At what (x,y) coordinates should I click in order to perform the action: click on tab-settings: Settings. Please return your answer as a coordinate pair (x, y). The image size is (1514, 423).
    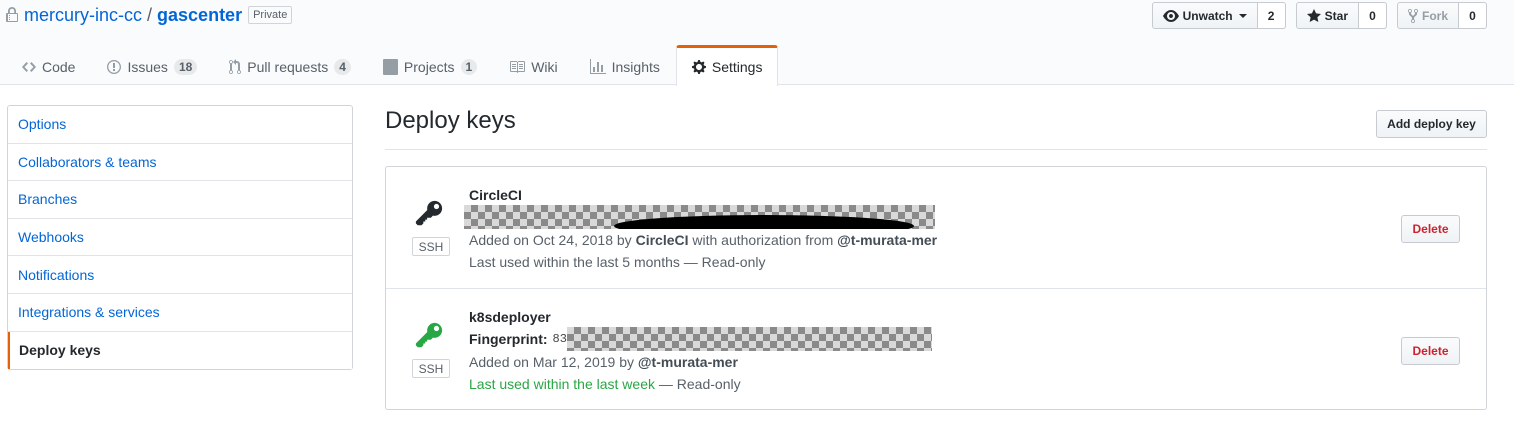
    Looking at the image, I should click on (727, 65).